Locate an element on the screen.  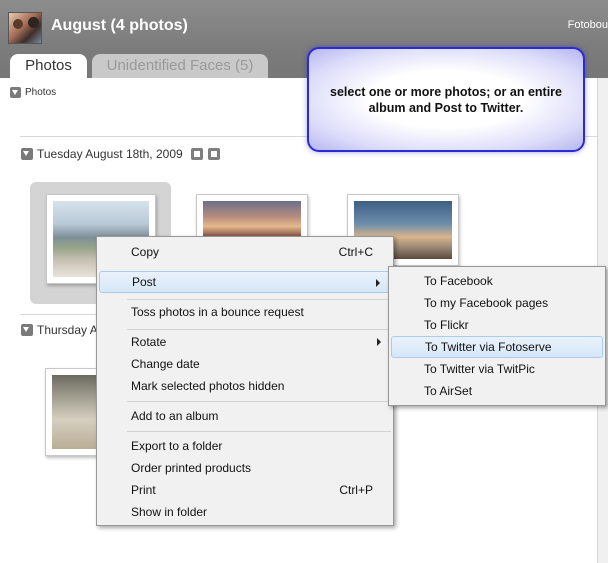
menu-item-label: Order printed products is located at coordinates (191, 468).